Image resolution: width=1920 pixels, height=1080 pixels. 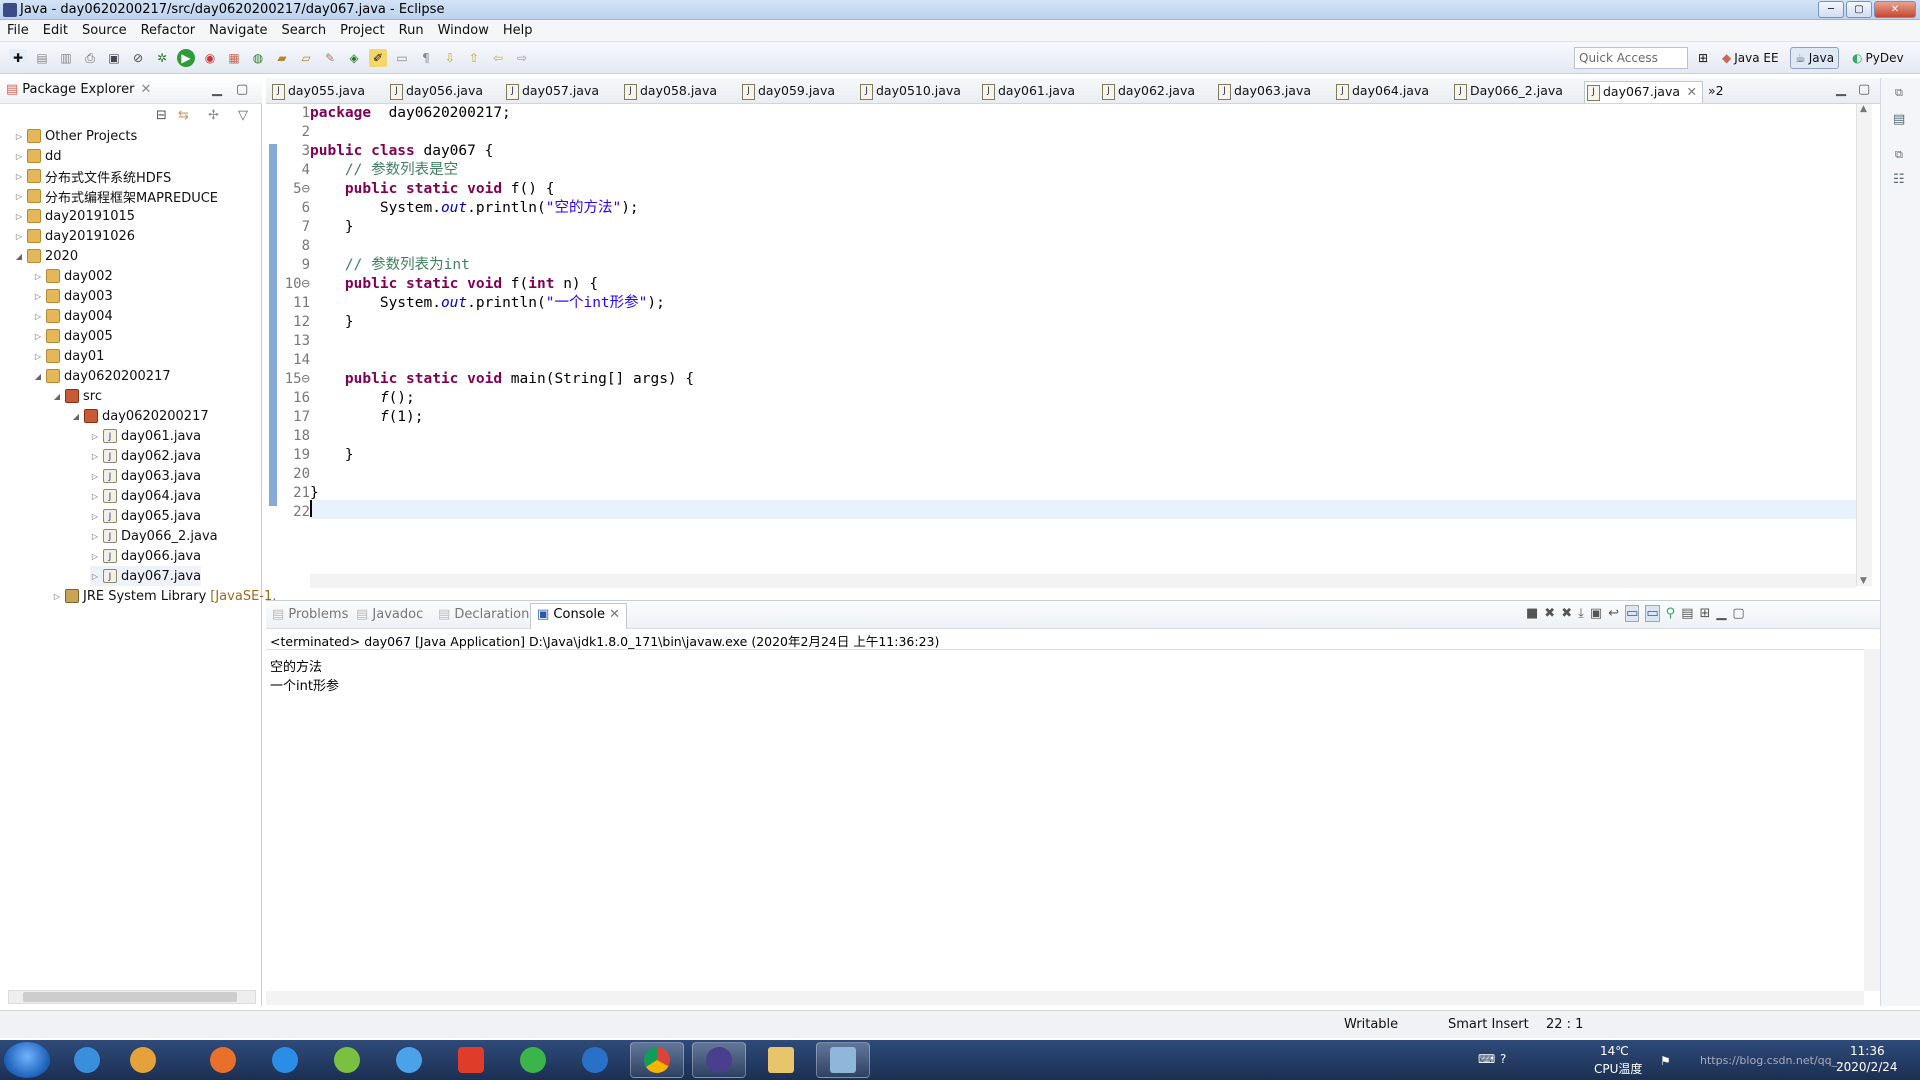 What do you see at coordinates (1863, 109) in the screenshot?
I see `scroll-up-icon: ▲` at bounding box center [1863, 109].